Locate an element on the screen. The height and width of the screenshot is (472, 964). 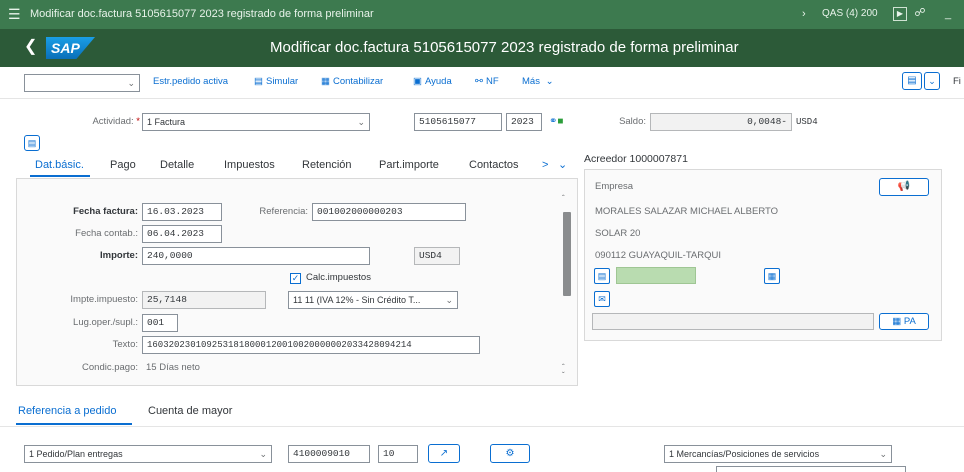
contabilizar-button: ▦ Contabilizar is located at coordinates (352, 82).